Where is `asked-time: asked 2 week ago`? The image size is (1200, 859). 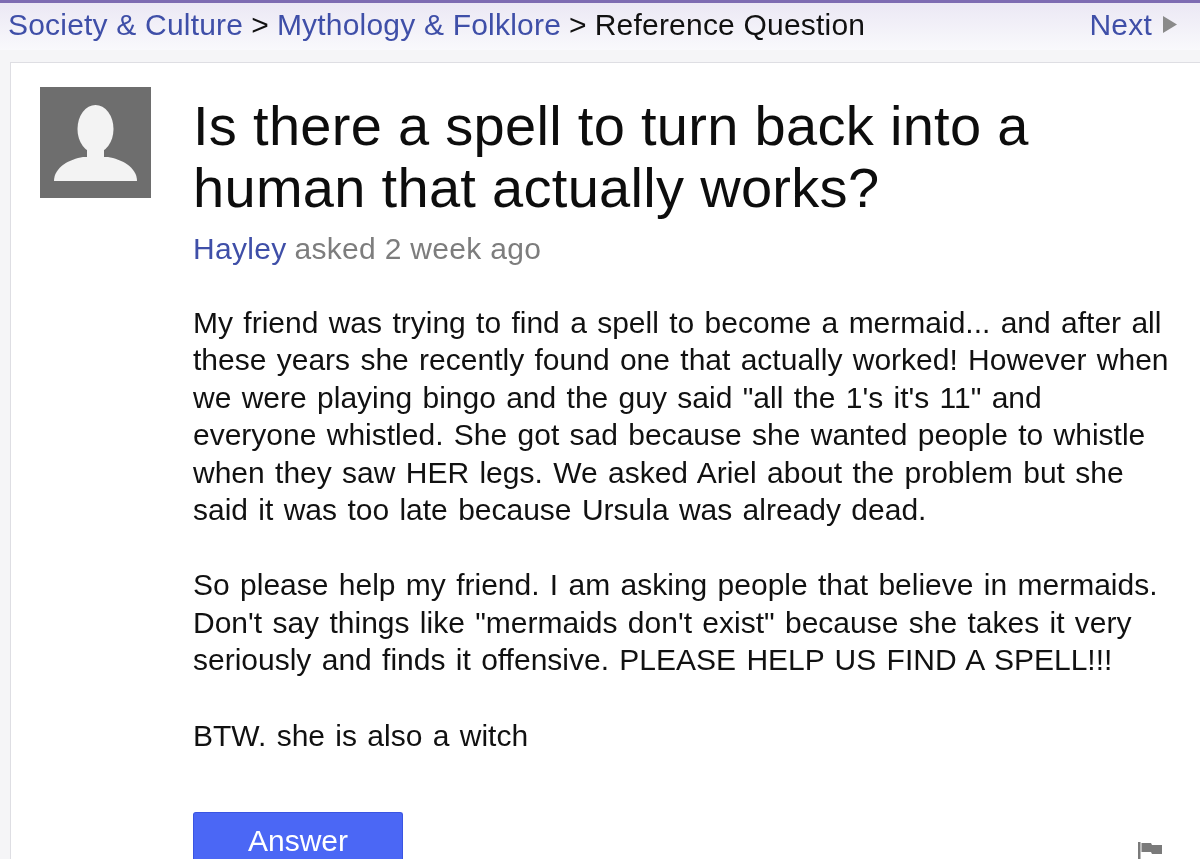 asked-time: asked 2 week ago is located at coordinates (418, 249).